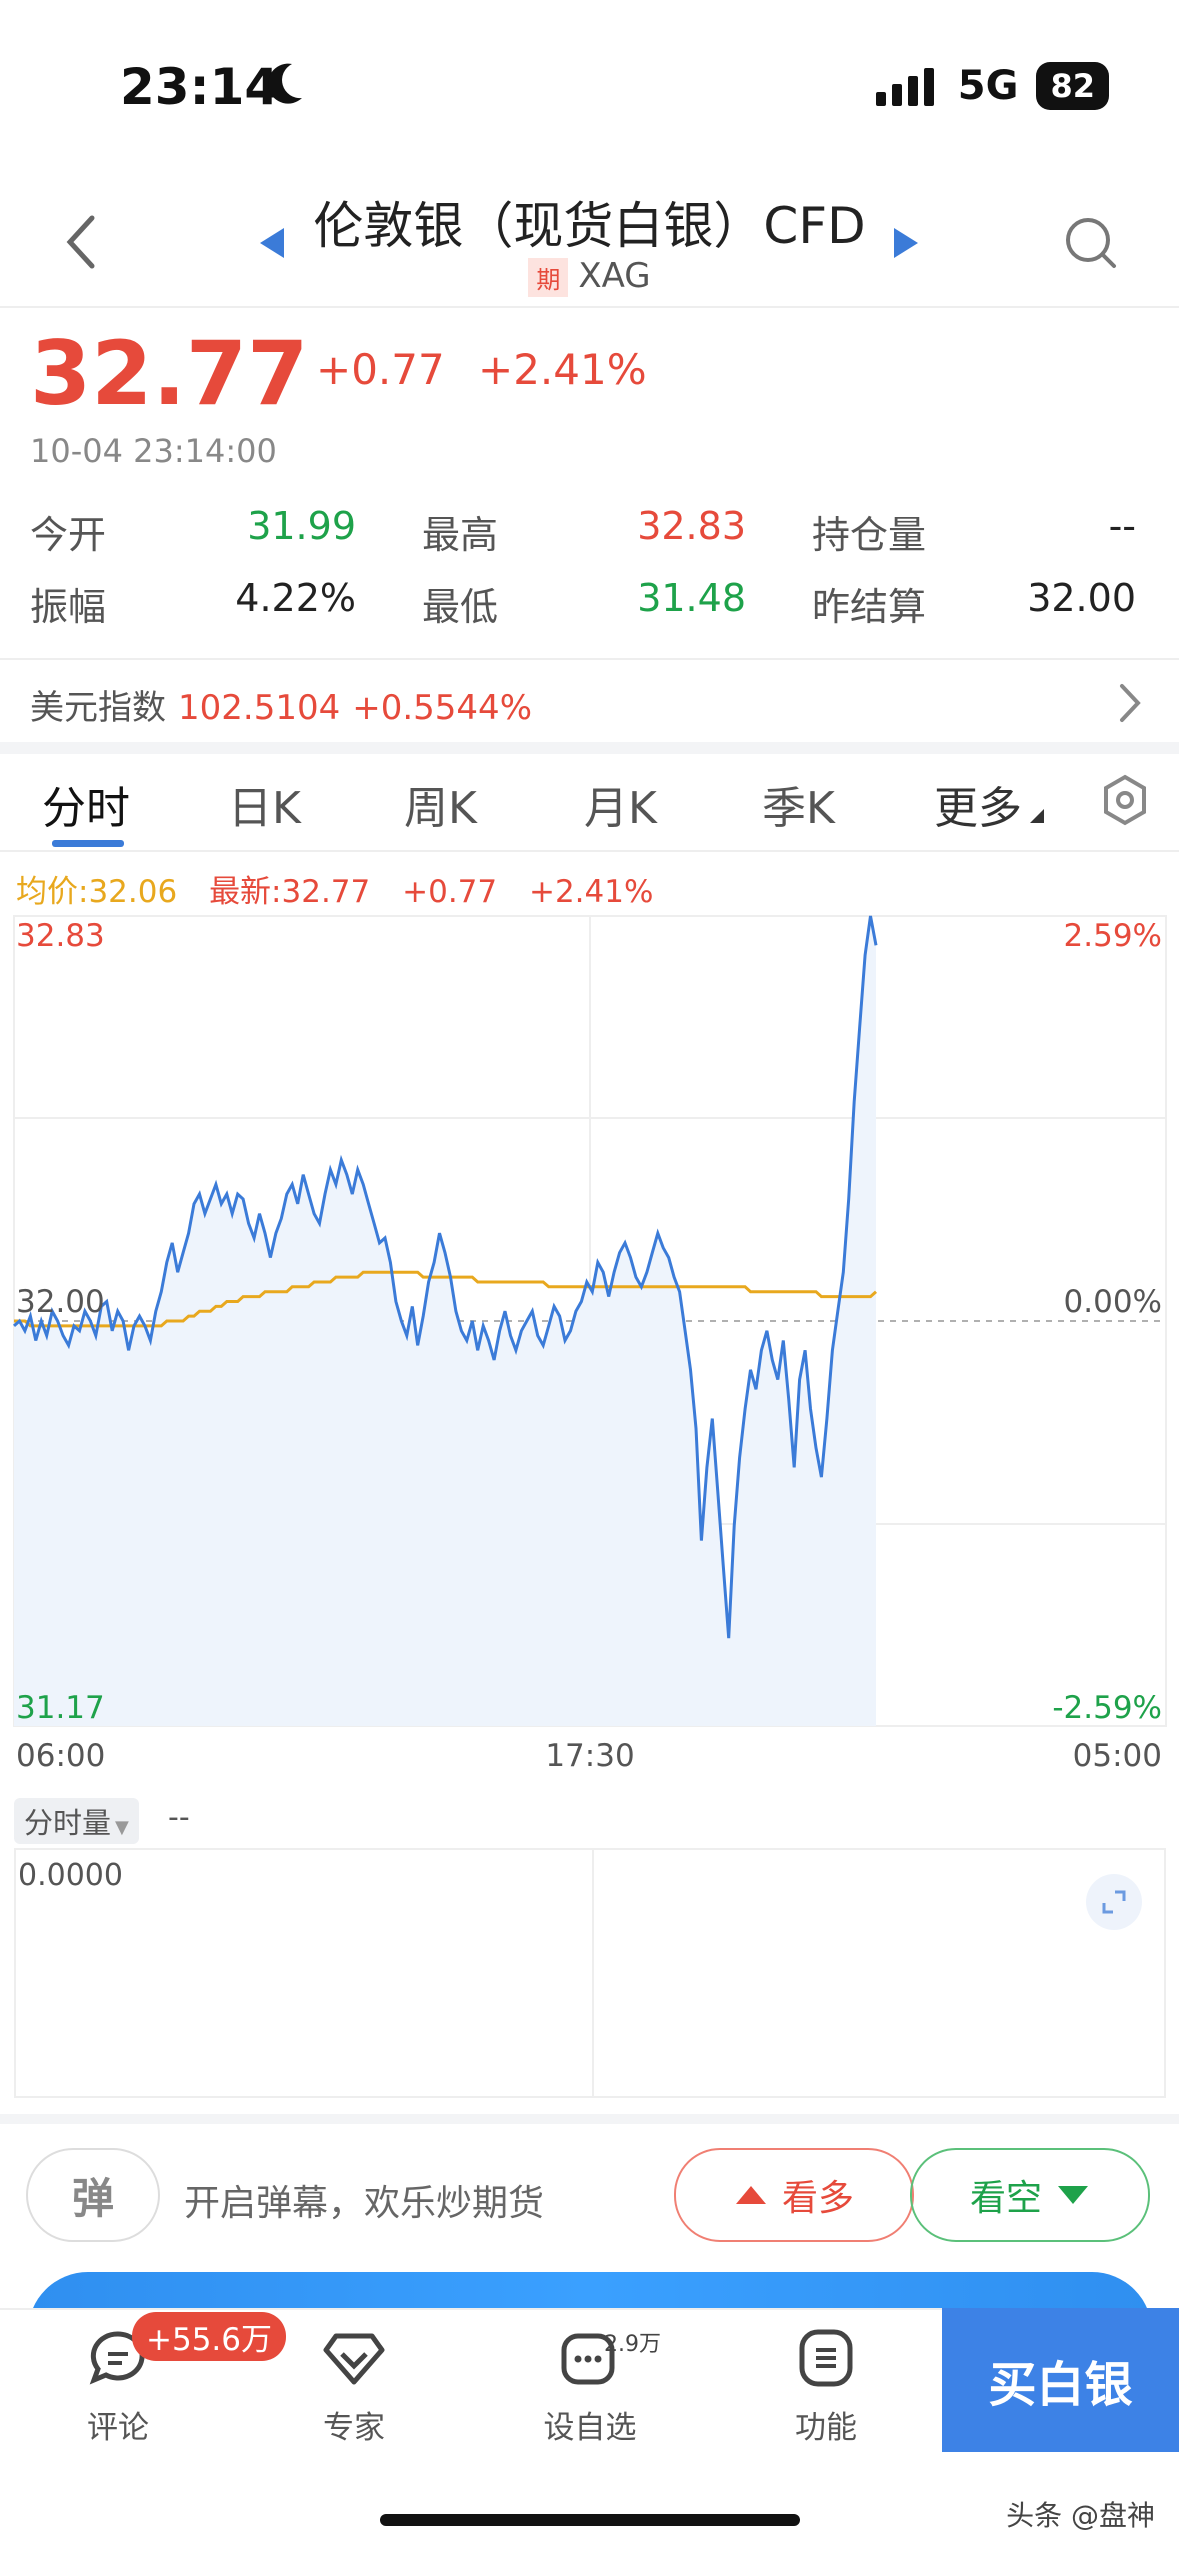 Image resolution: width=1179 pixels, height=2556 pixels. I want to click on dollar-index-label: 美元指数, so click(98, 708).